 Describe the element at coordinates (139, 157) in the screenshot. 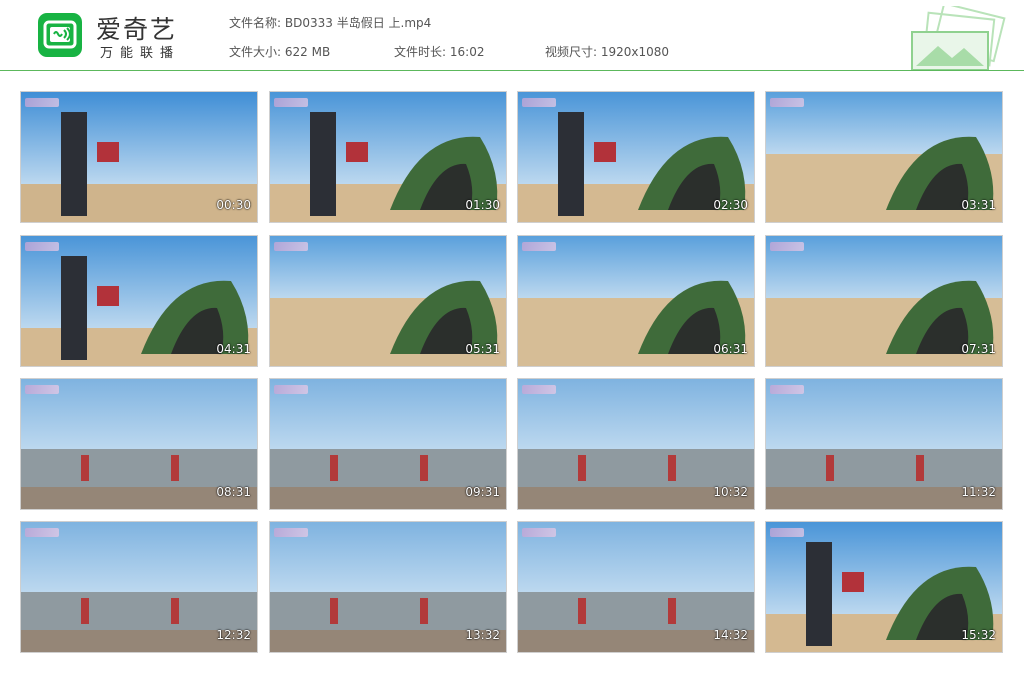

I see `video-thumbnail: 00:30` at that location.